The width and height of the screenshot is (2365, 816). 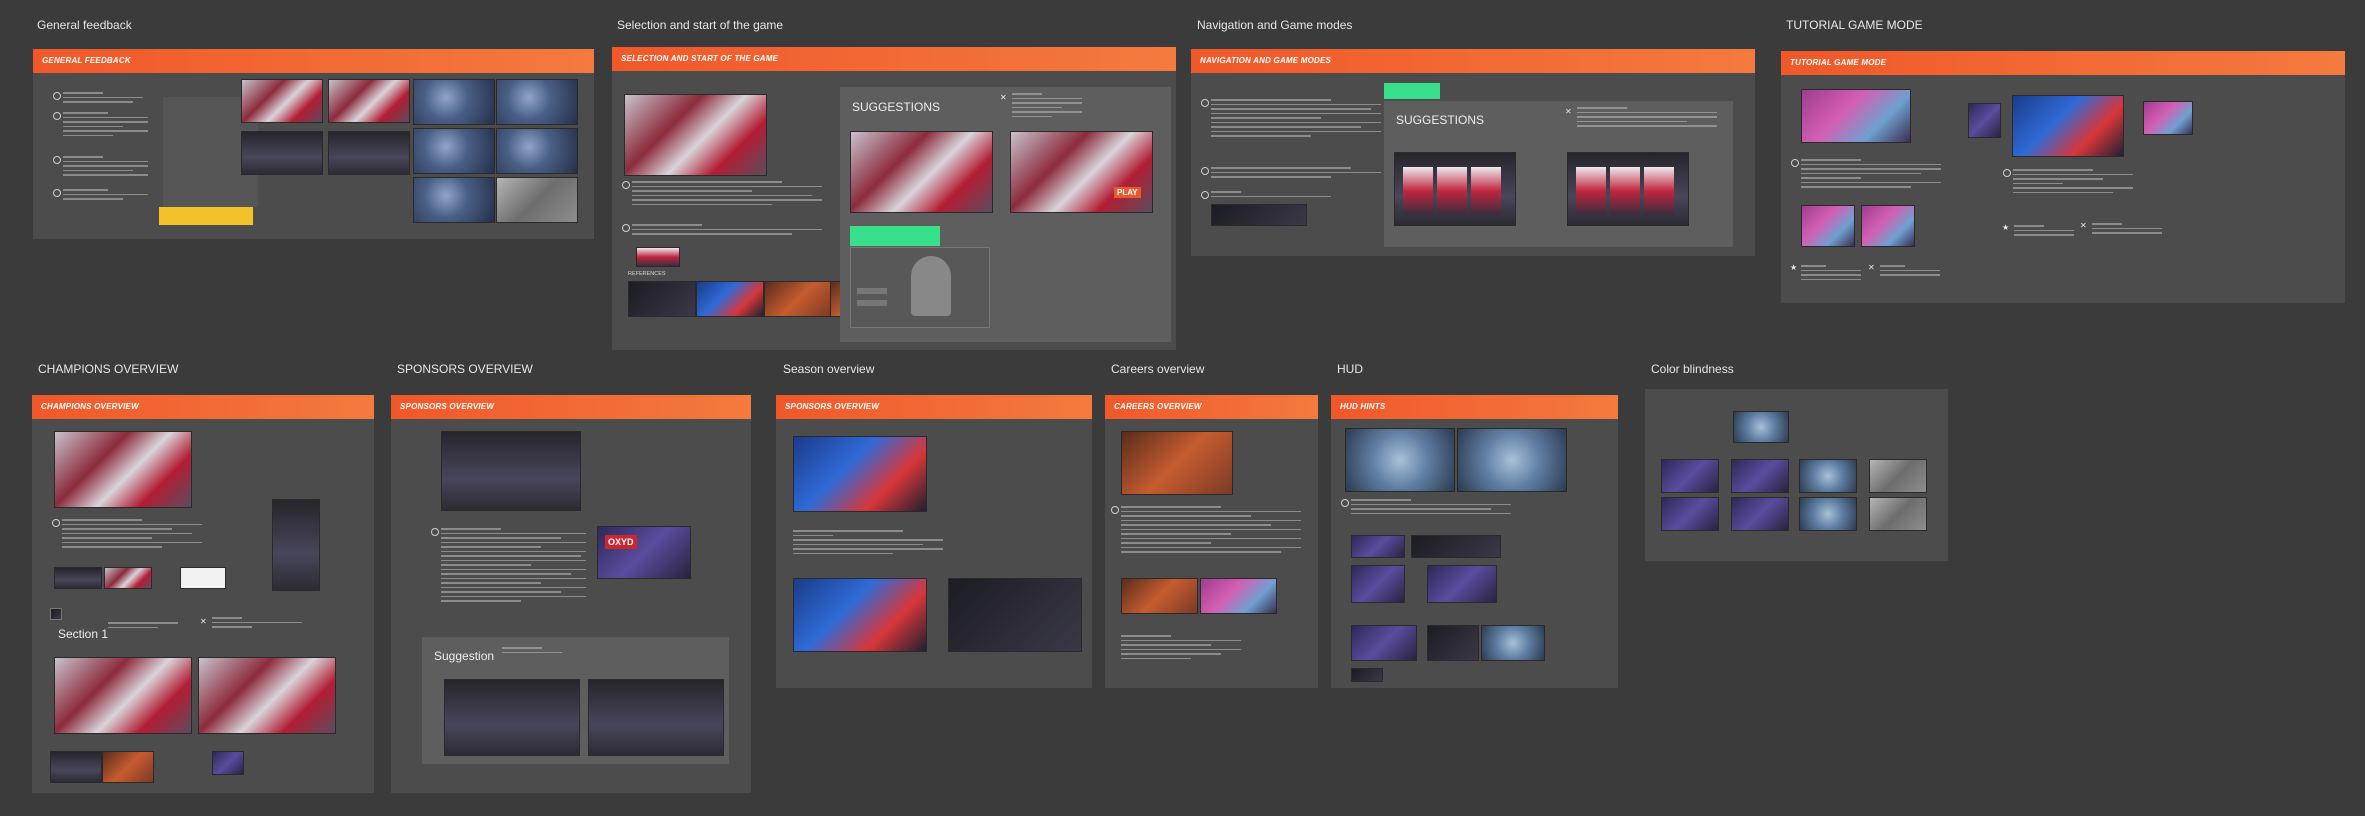 What do you see at coordinates (644, 552) in the screenshot?
I see `sponsor-preview: OXYD` at bounding box center [644, 552].